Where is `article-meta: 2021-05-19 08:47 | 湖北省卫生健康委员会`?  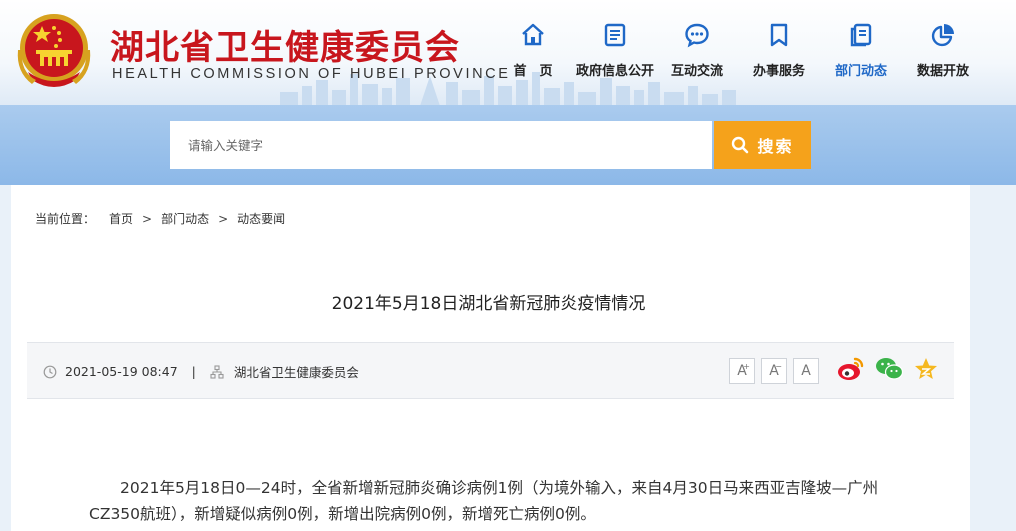 article-meta: 2021-05-19 08:47 | 湖北省卫生健康委员会 is located at coordinates (201, 371).